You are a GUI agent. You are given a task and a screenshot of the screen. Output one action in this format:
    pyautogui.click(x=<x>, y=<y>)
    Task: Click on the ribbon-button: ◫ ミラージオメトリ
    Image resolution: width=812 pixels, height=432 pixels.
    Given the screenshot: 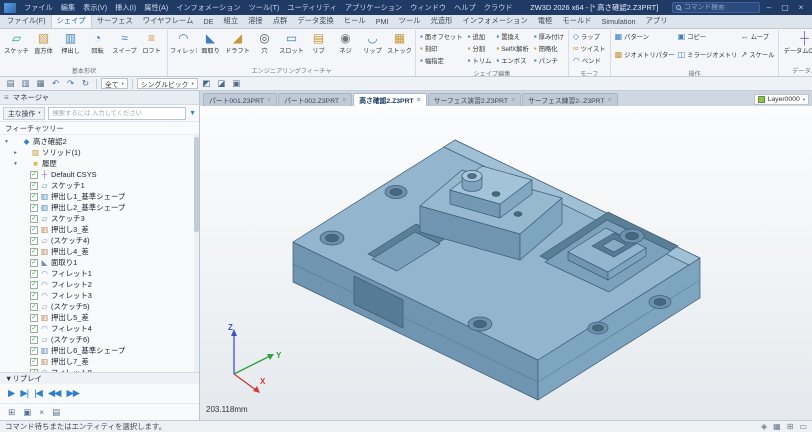 What is the action you would take?
    pyautogui.click(x=707, y=54)
    